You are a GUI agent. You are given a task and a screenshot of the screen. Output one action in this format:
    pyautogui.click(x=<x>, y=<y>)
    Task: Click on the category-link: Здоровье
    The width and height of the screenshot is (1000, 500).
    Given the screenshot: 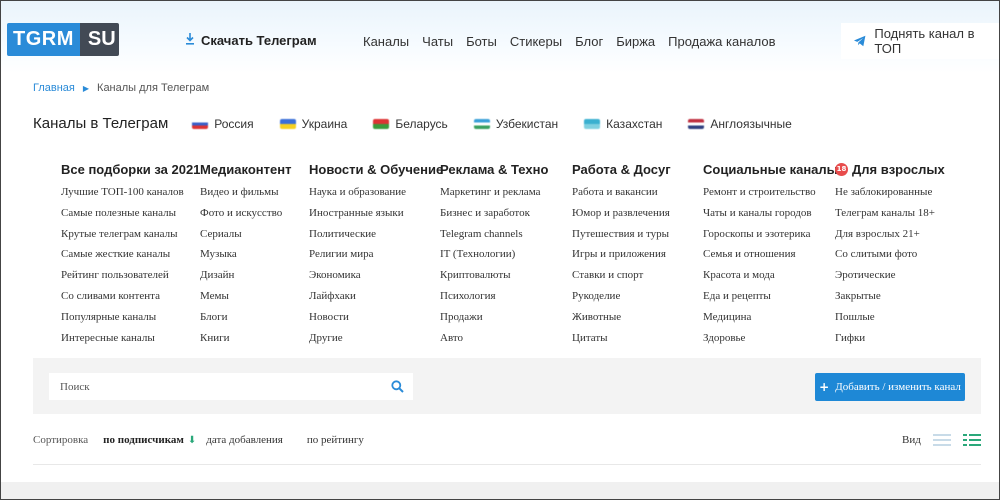 What is the action you would take?
    pyautogui.click(x=770, y=338)
    